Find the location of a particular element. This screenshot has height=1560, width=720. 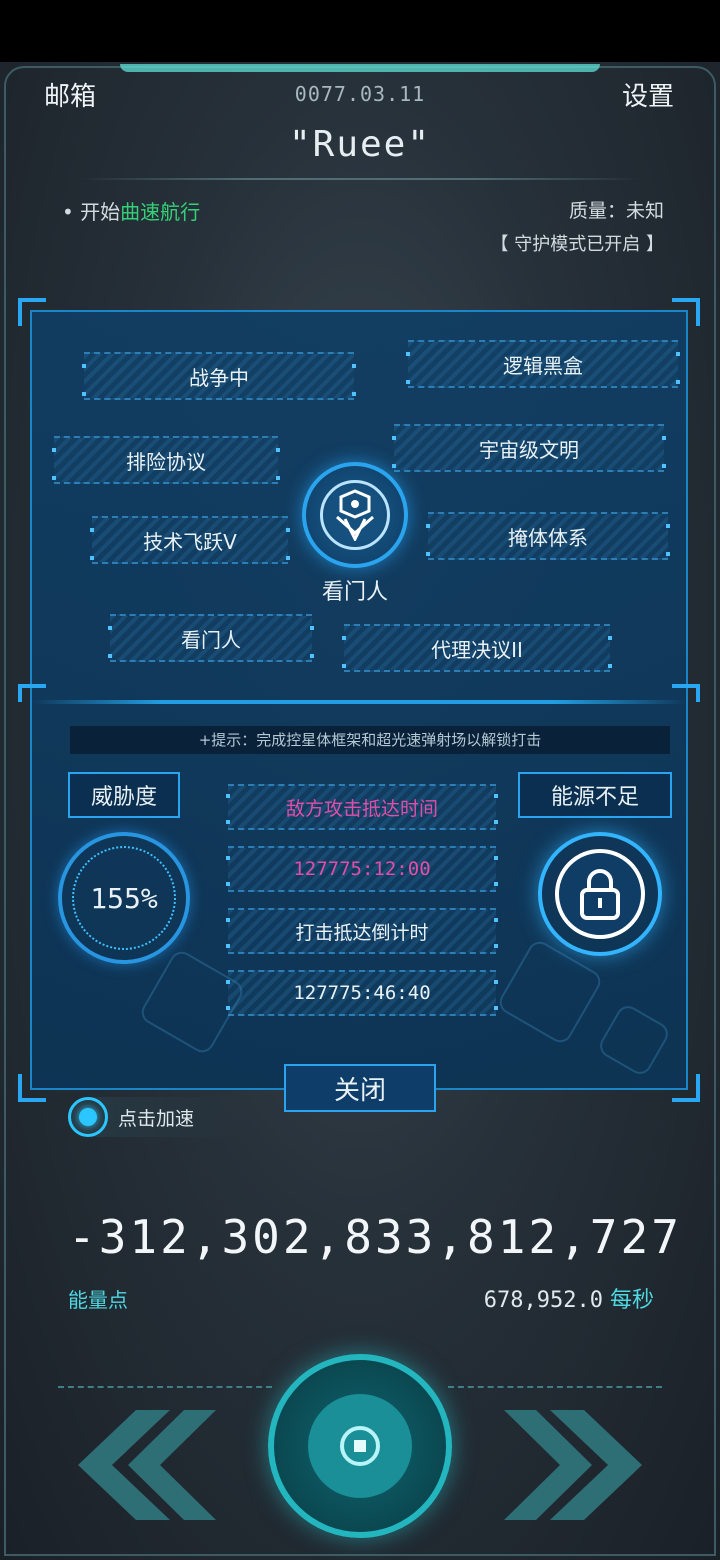

energy-label: 能量点 is located at coordinates (98, 1300).